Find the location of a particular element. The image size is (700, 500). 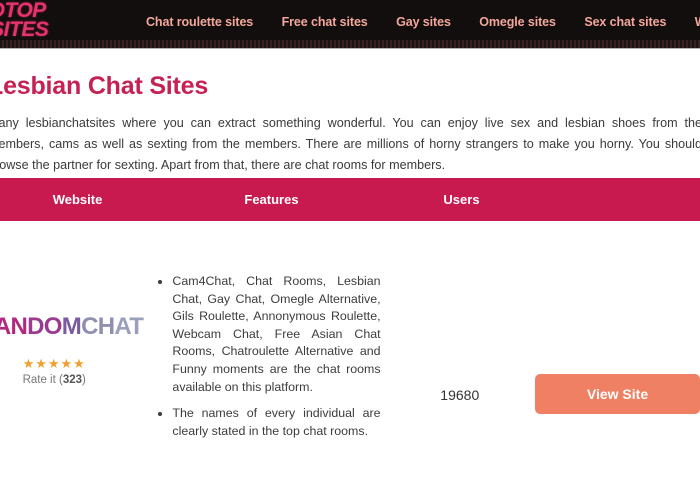

brand-part-2: AN is located at coordinates (14, 326).